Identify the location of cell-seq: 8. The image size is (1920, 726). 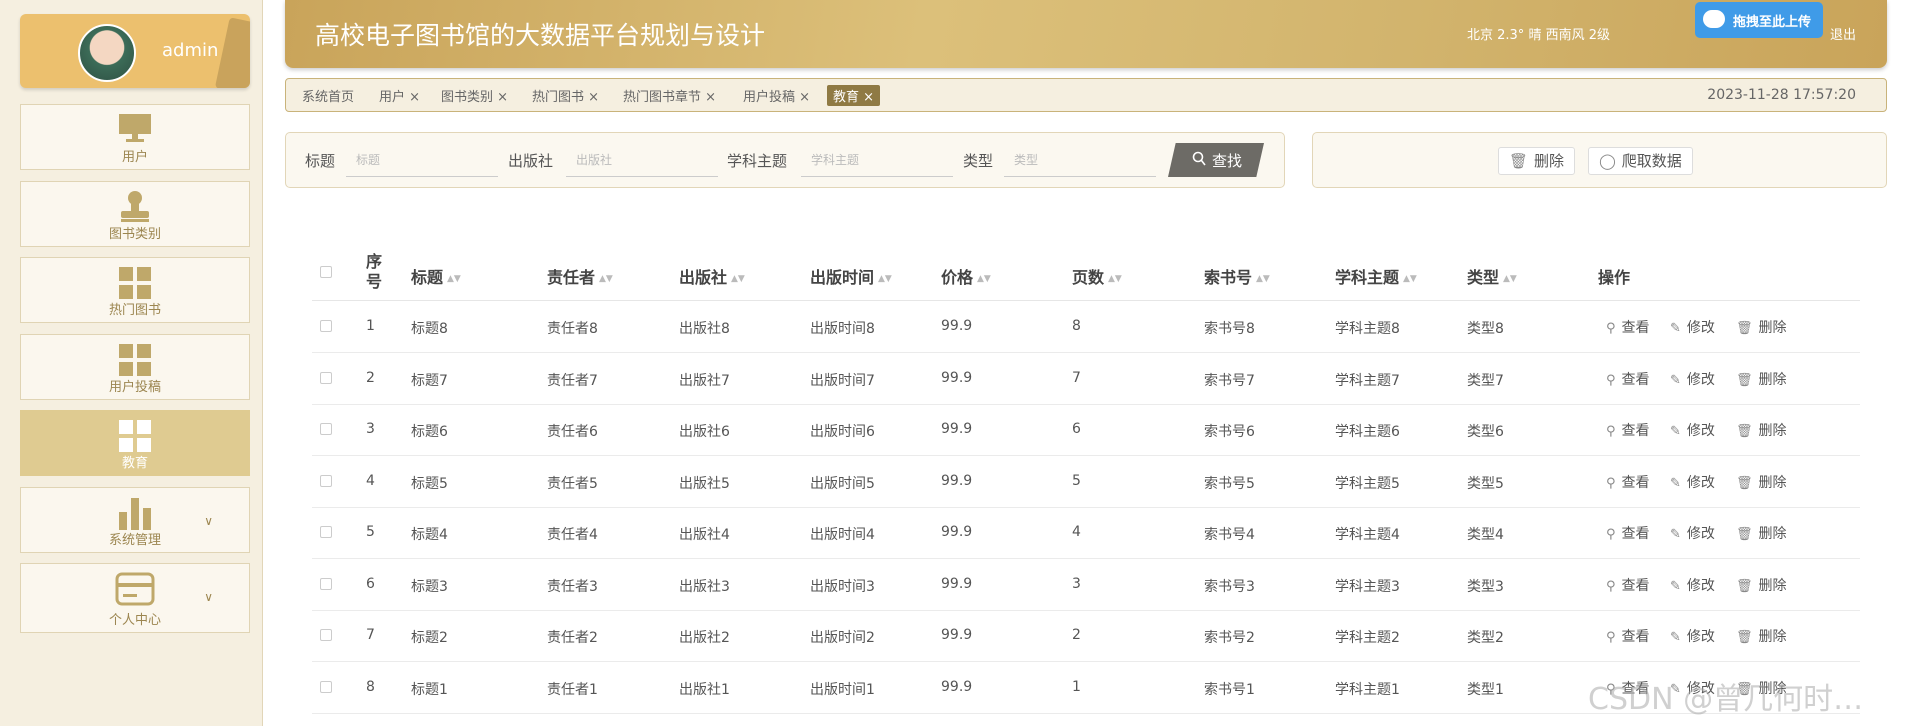
(370, 686).